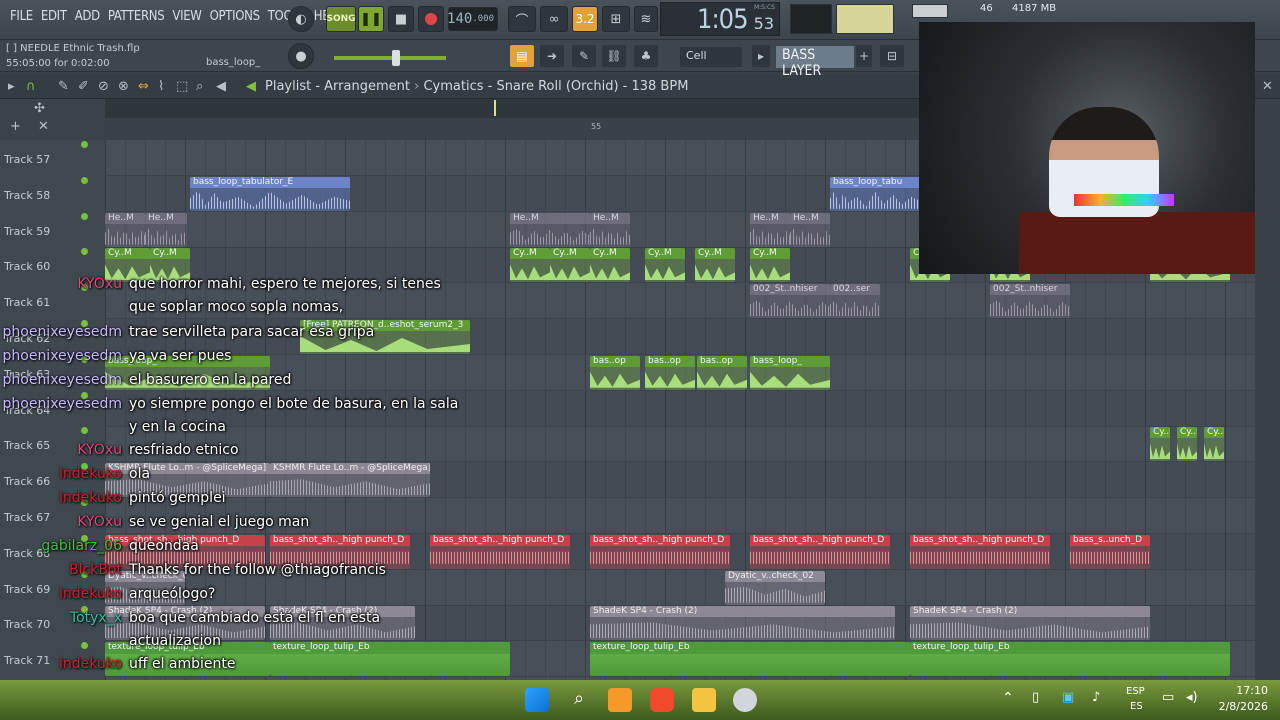  I want to click on playlist-icon: ▤, so click(522, 56).